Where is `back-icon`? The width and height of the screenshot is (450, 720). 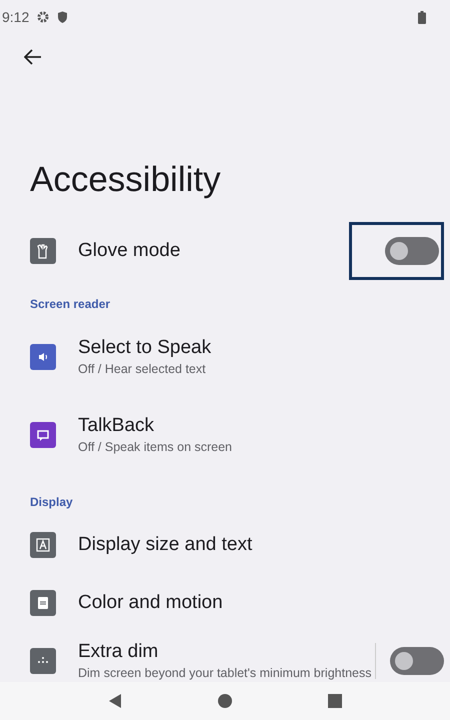
back-icon is located at coordinates (115, 701).